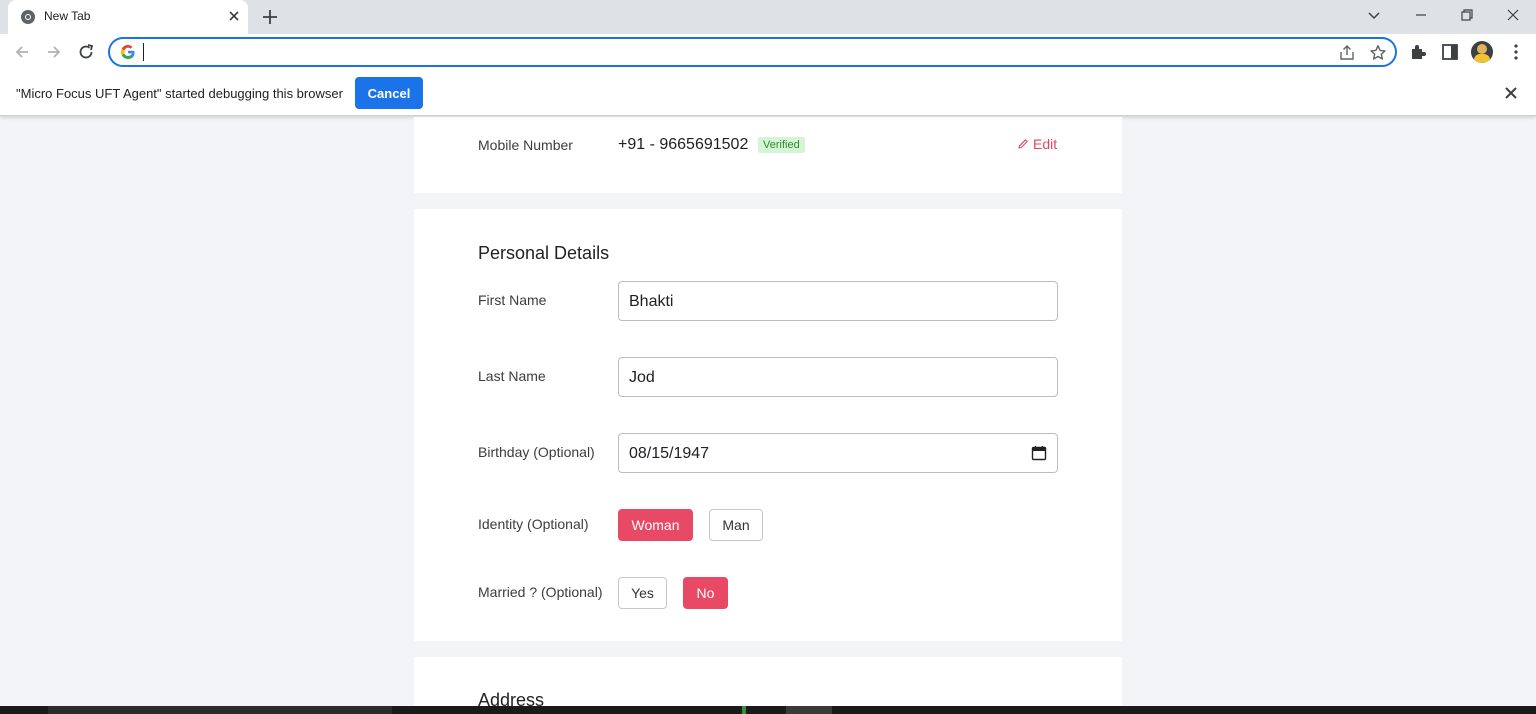 The width and height of the screenshot is (1536, 714). Describe the element at coordinates (736, 525) in the screenshot. I see `identity-man-button: Man` at that location.